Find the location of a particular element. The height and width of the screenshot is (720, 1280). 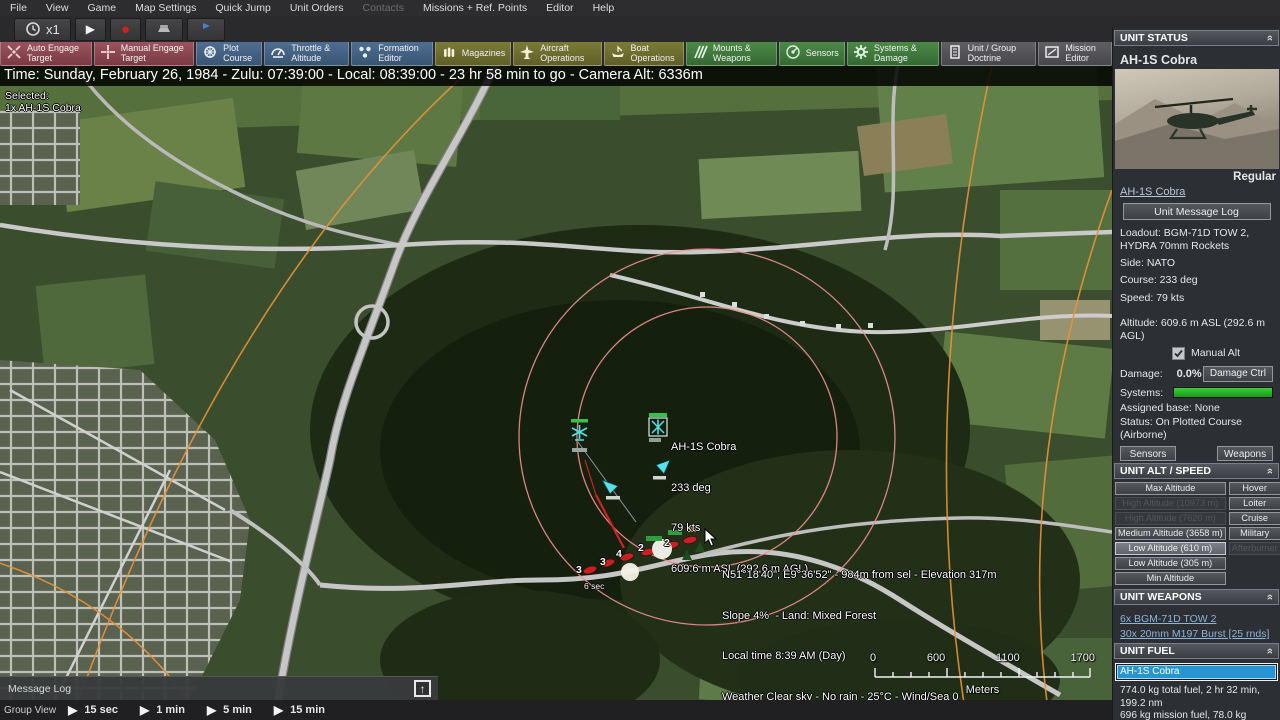

unit-message-log-button: Unit Message Log is located at coordinates (1196, 211).